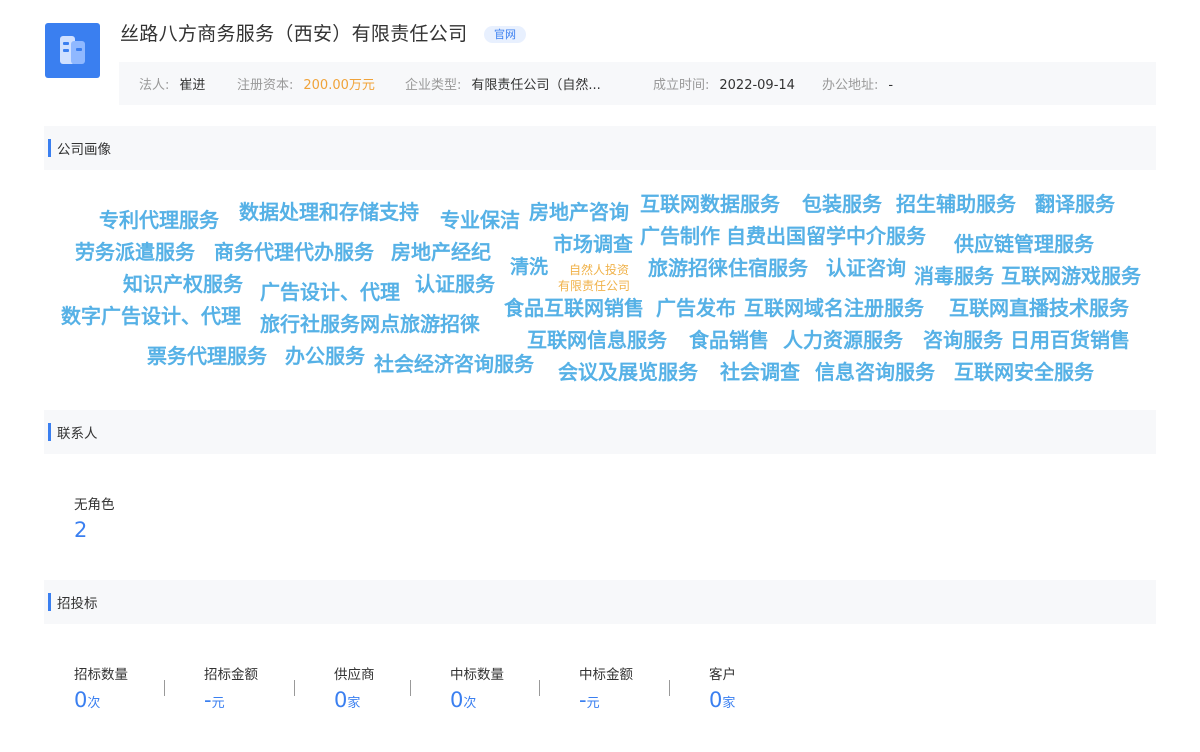 The image size is (1200, 752). What do you see at coordinates (1039, 308) in the screenshot?
I see `cloud-word: 互联网直播技术服务` at bounding box center [1039, 308].